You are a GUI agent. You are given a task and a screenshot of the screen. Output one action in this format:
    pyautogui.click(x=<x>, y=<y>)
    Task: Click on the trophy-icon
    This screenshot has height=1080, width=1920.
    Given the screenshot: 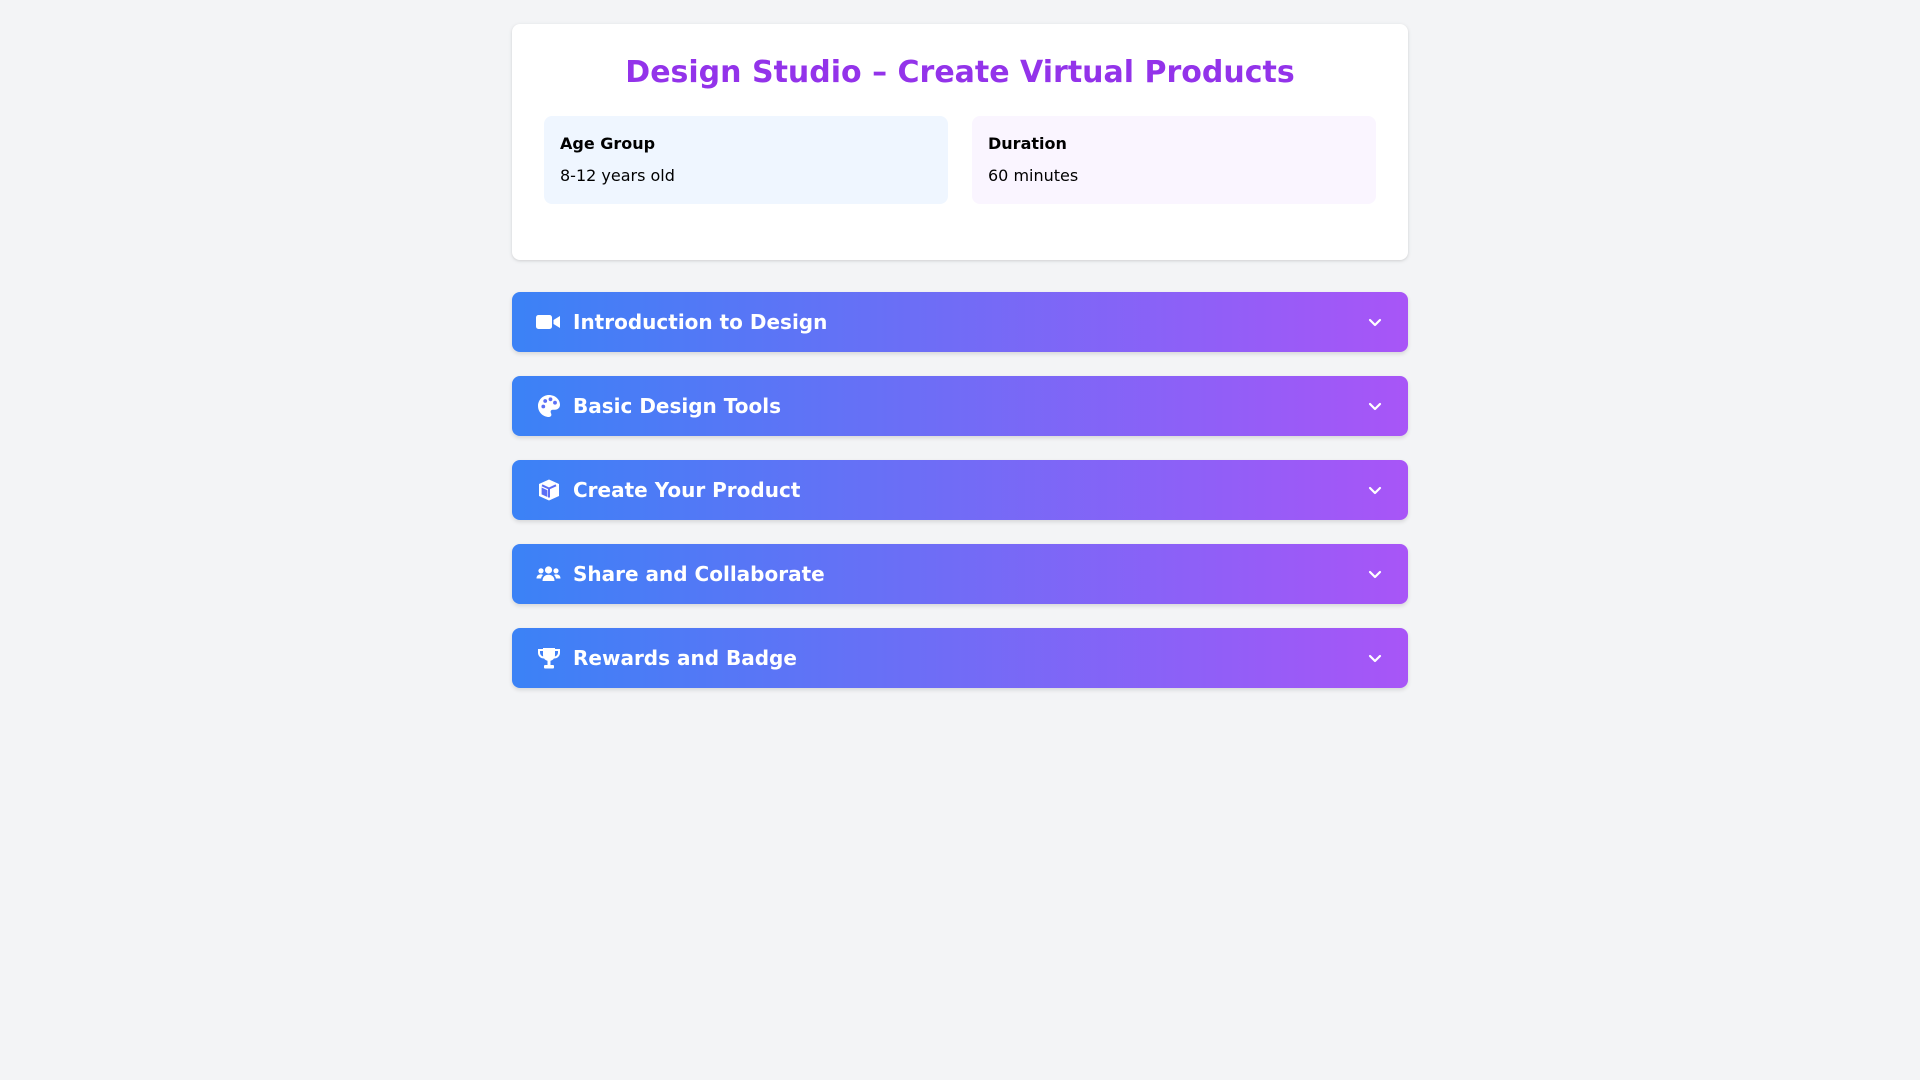 What is the action you would take?
    pyautogui.click(x=548, y=658)
    